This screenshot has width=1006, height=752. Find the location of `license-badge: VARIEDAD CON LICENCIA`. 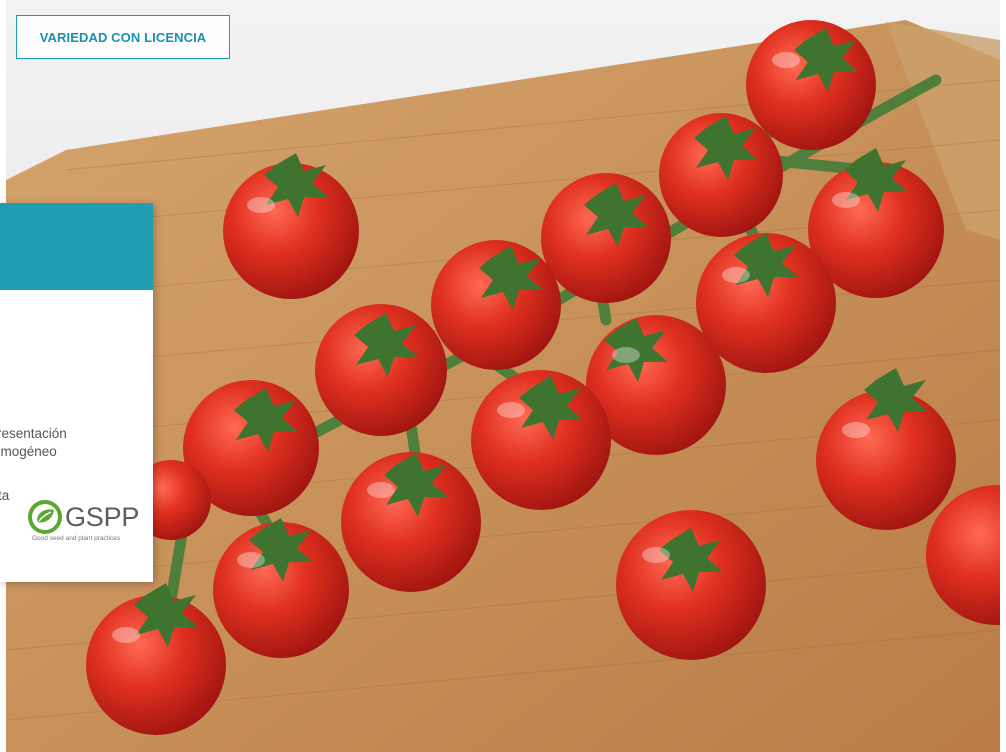

license-badge: VARIEDAD CON LICENCIA is located at coordinates (123, 37).